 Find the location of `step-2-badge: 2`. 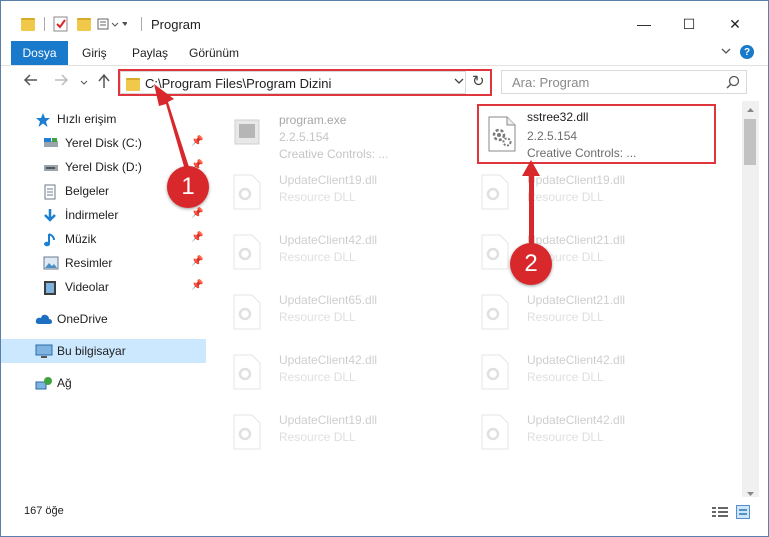

step-2-badge: 2 is located at coordinates (531, 264).